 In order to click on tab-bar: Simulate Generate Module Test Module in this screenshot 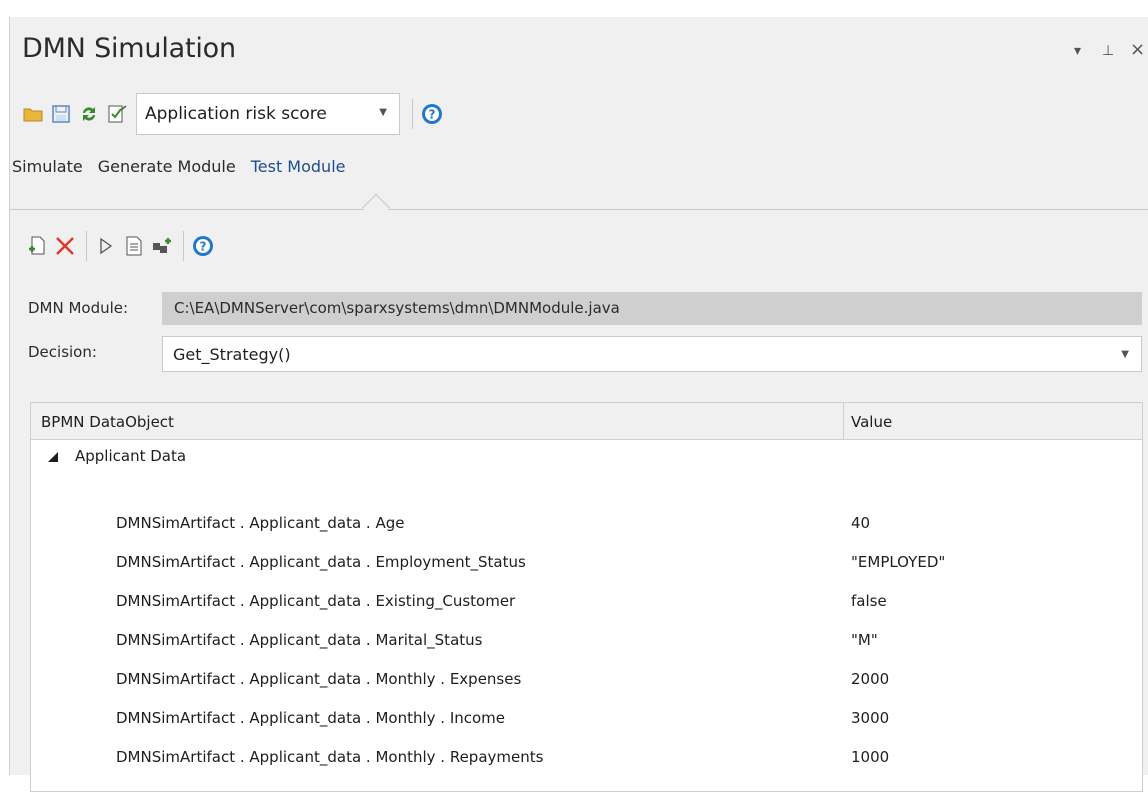, I will do `click(186, 166)`.